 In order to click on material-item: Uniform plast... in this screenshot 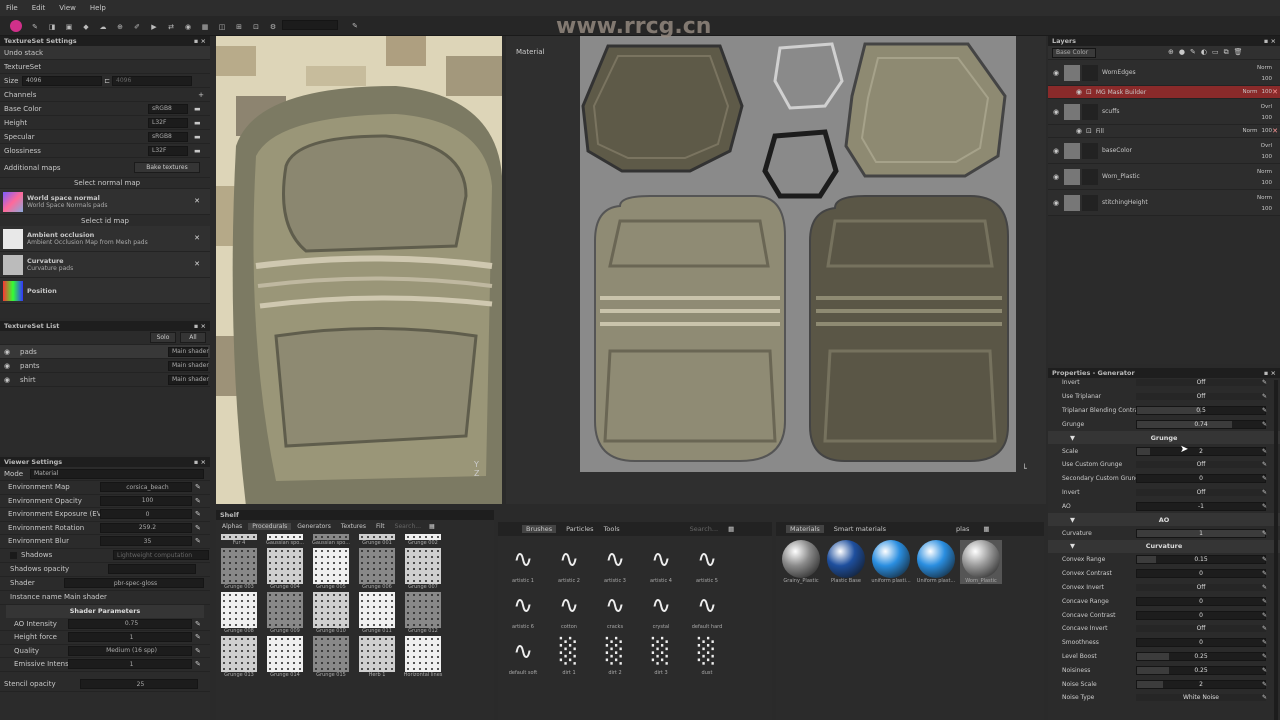, I will do `click(936, 562)`.